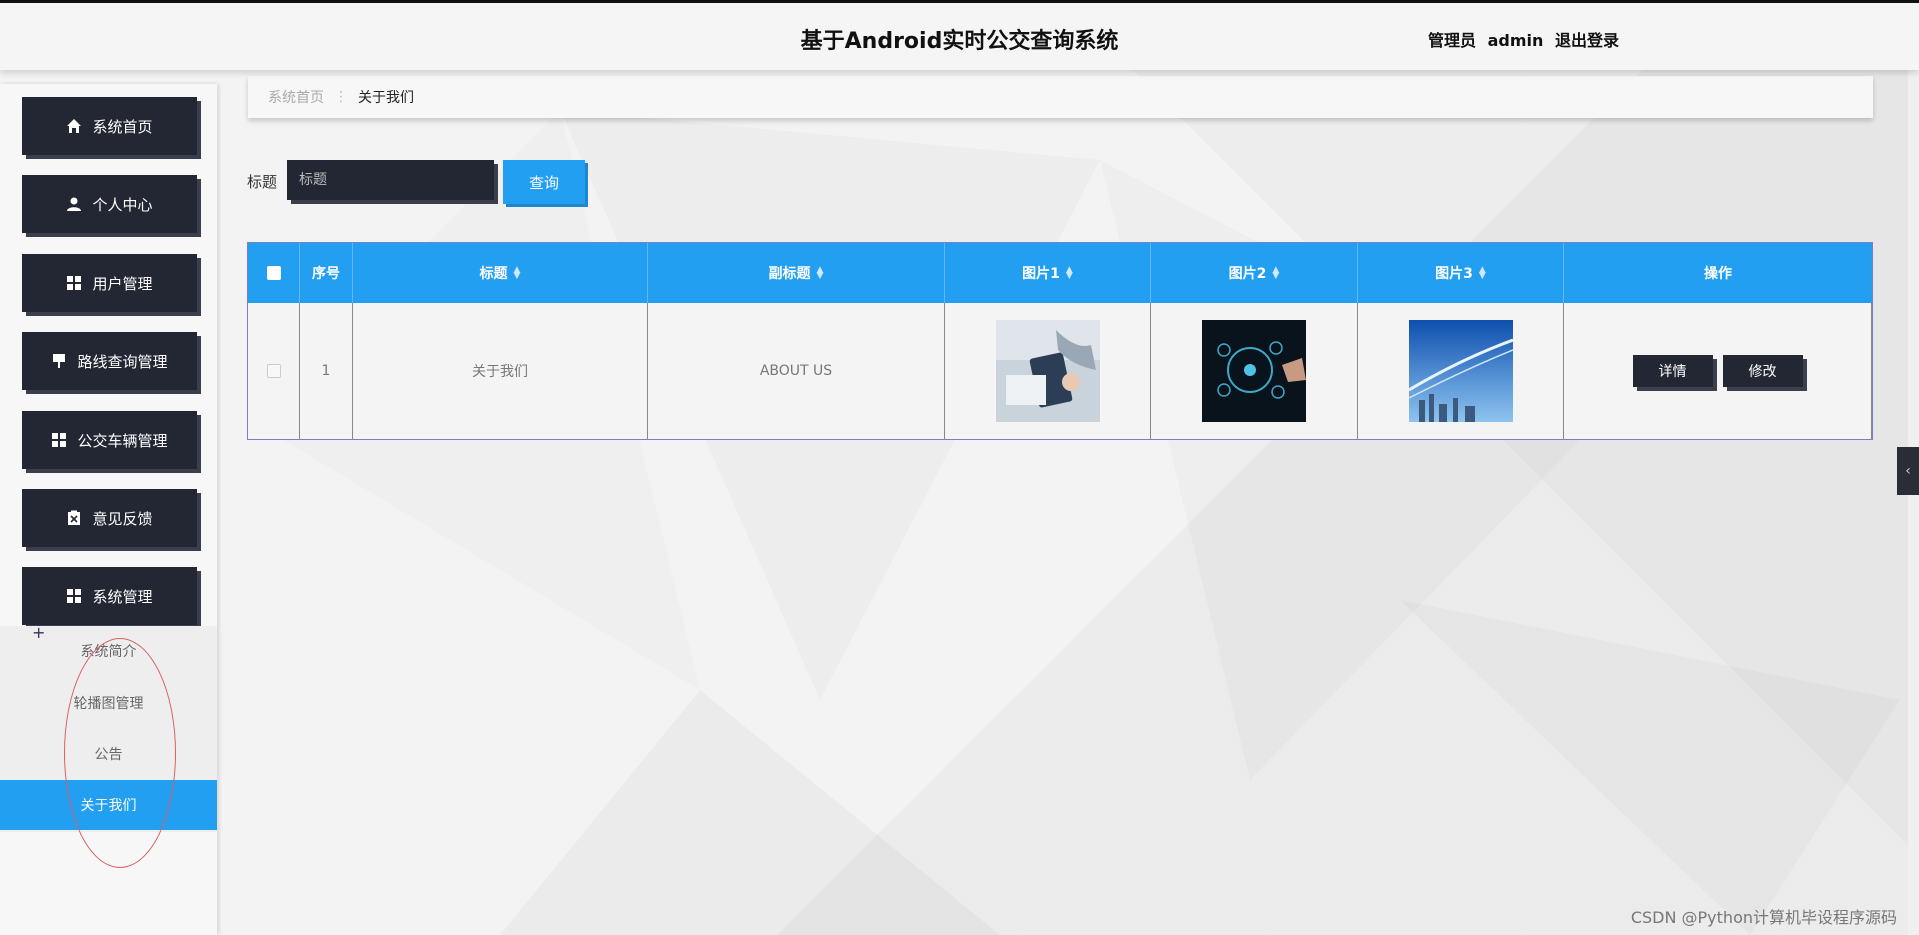 This screenshot has height=935, width=1919. I want to click on table-header: 序号 标题 ▲ ▼ 副标题 ▲ ▼ 图片1 ▲ ▼ 图片2 ▲ ▼ 图片3 ▲ ▼ 操作, so click(1060, 273).